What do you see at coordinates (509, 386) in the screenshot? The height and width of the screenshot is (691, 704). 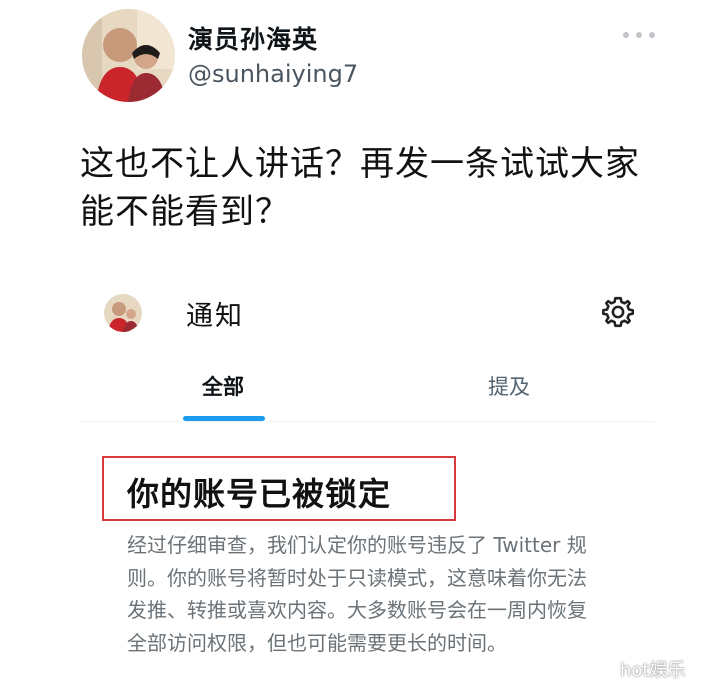 I see `tab-mentions: 提及` at bounding box center [509, 386].